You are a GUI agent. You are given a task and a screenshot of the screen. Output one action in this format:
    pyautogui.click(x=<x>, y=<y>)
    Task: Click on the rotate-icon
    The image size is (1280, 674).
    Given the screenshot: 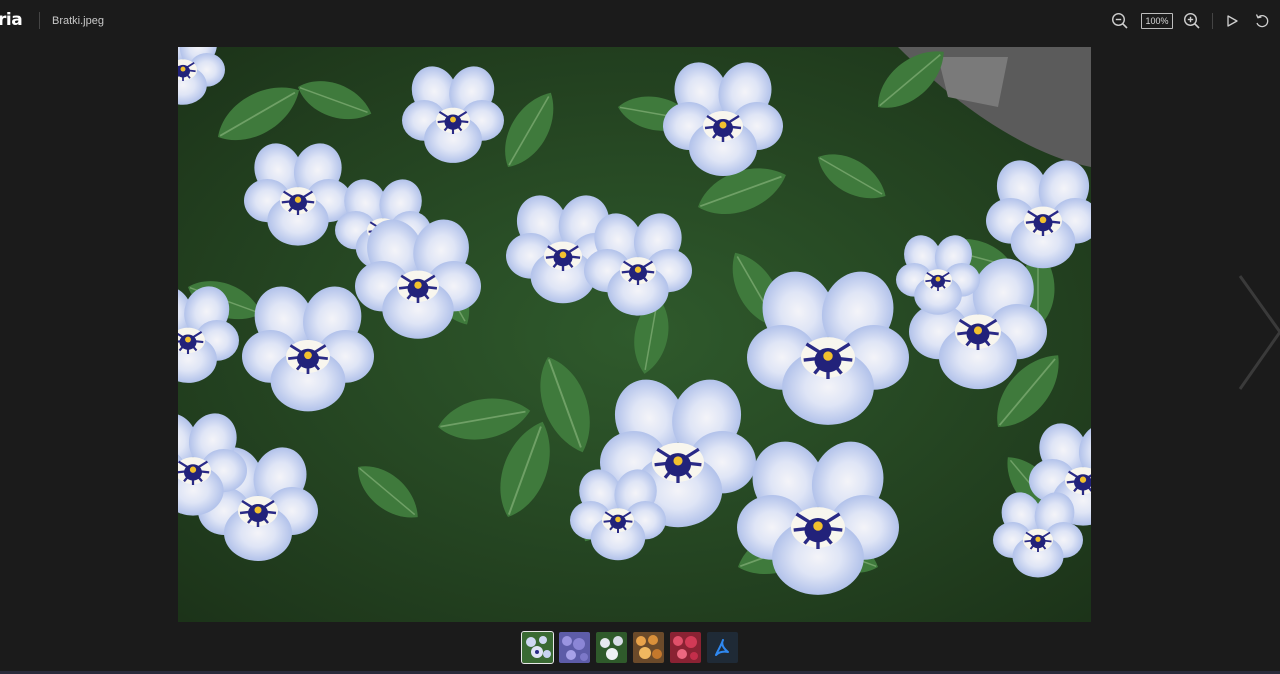 What is the action you would take?
    pyautogui.click(x=1262, y=21)
    